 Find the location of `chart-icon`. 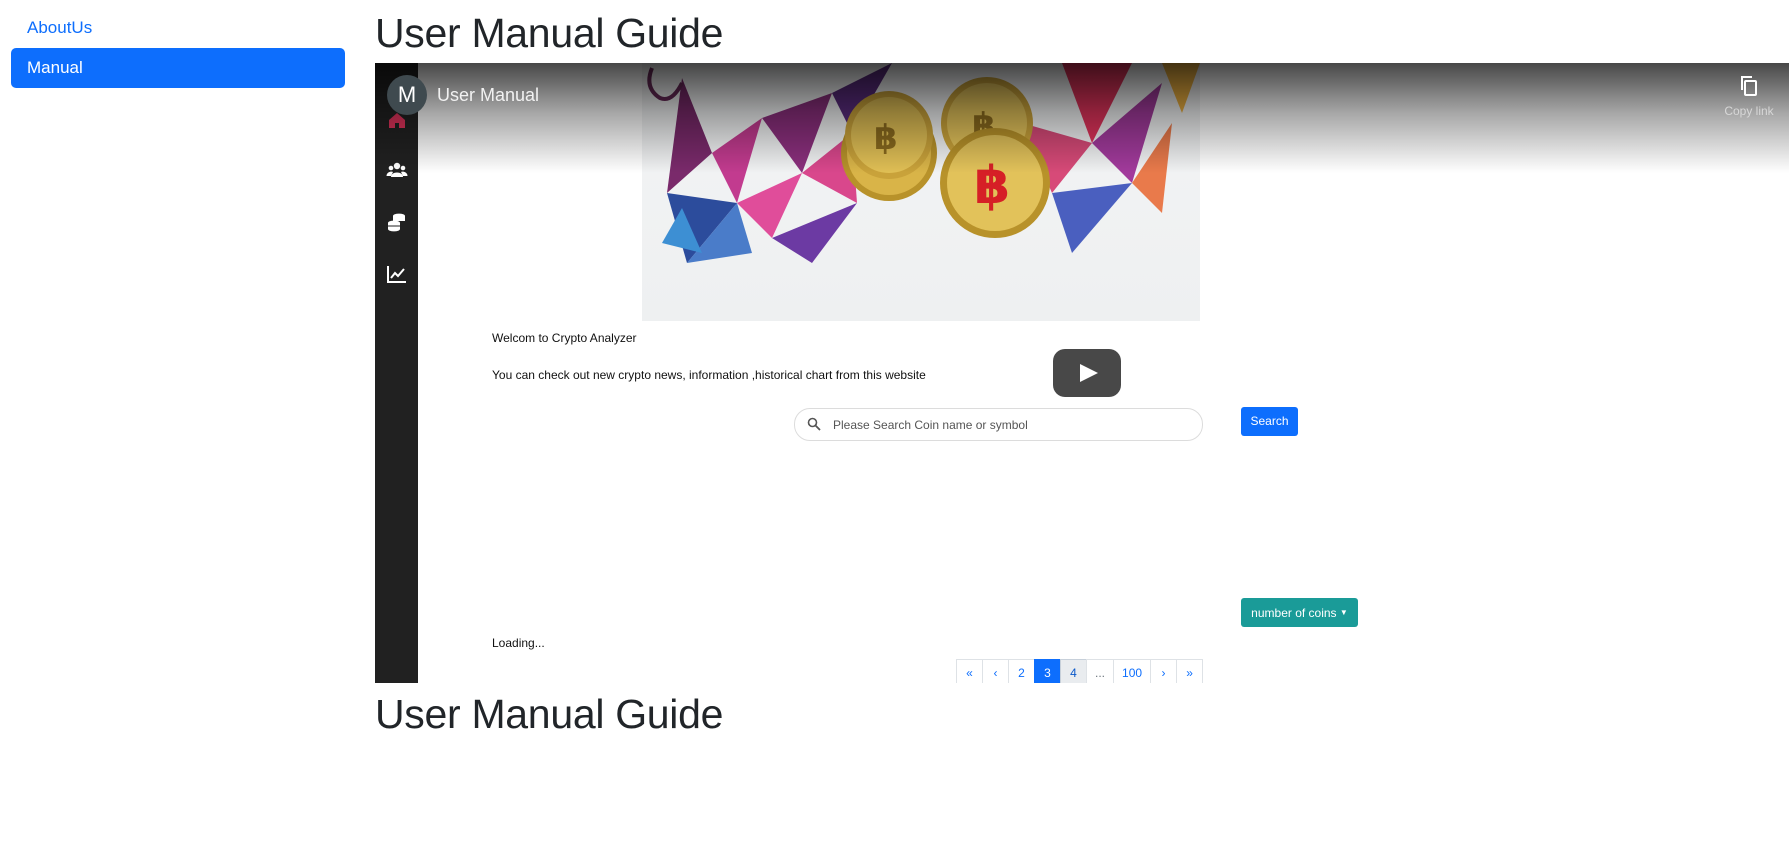

chart-icon is located at coordinates (396, 274).